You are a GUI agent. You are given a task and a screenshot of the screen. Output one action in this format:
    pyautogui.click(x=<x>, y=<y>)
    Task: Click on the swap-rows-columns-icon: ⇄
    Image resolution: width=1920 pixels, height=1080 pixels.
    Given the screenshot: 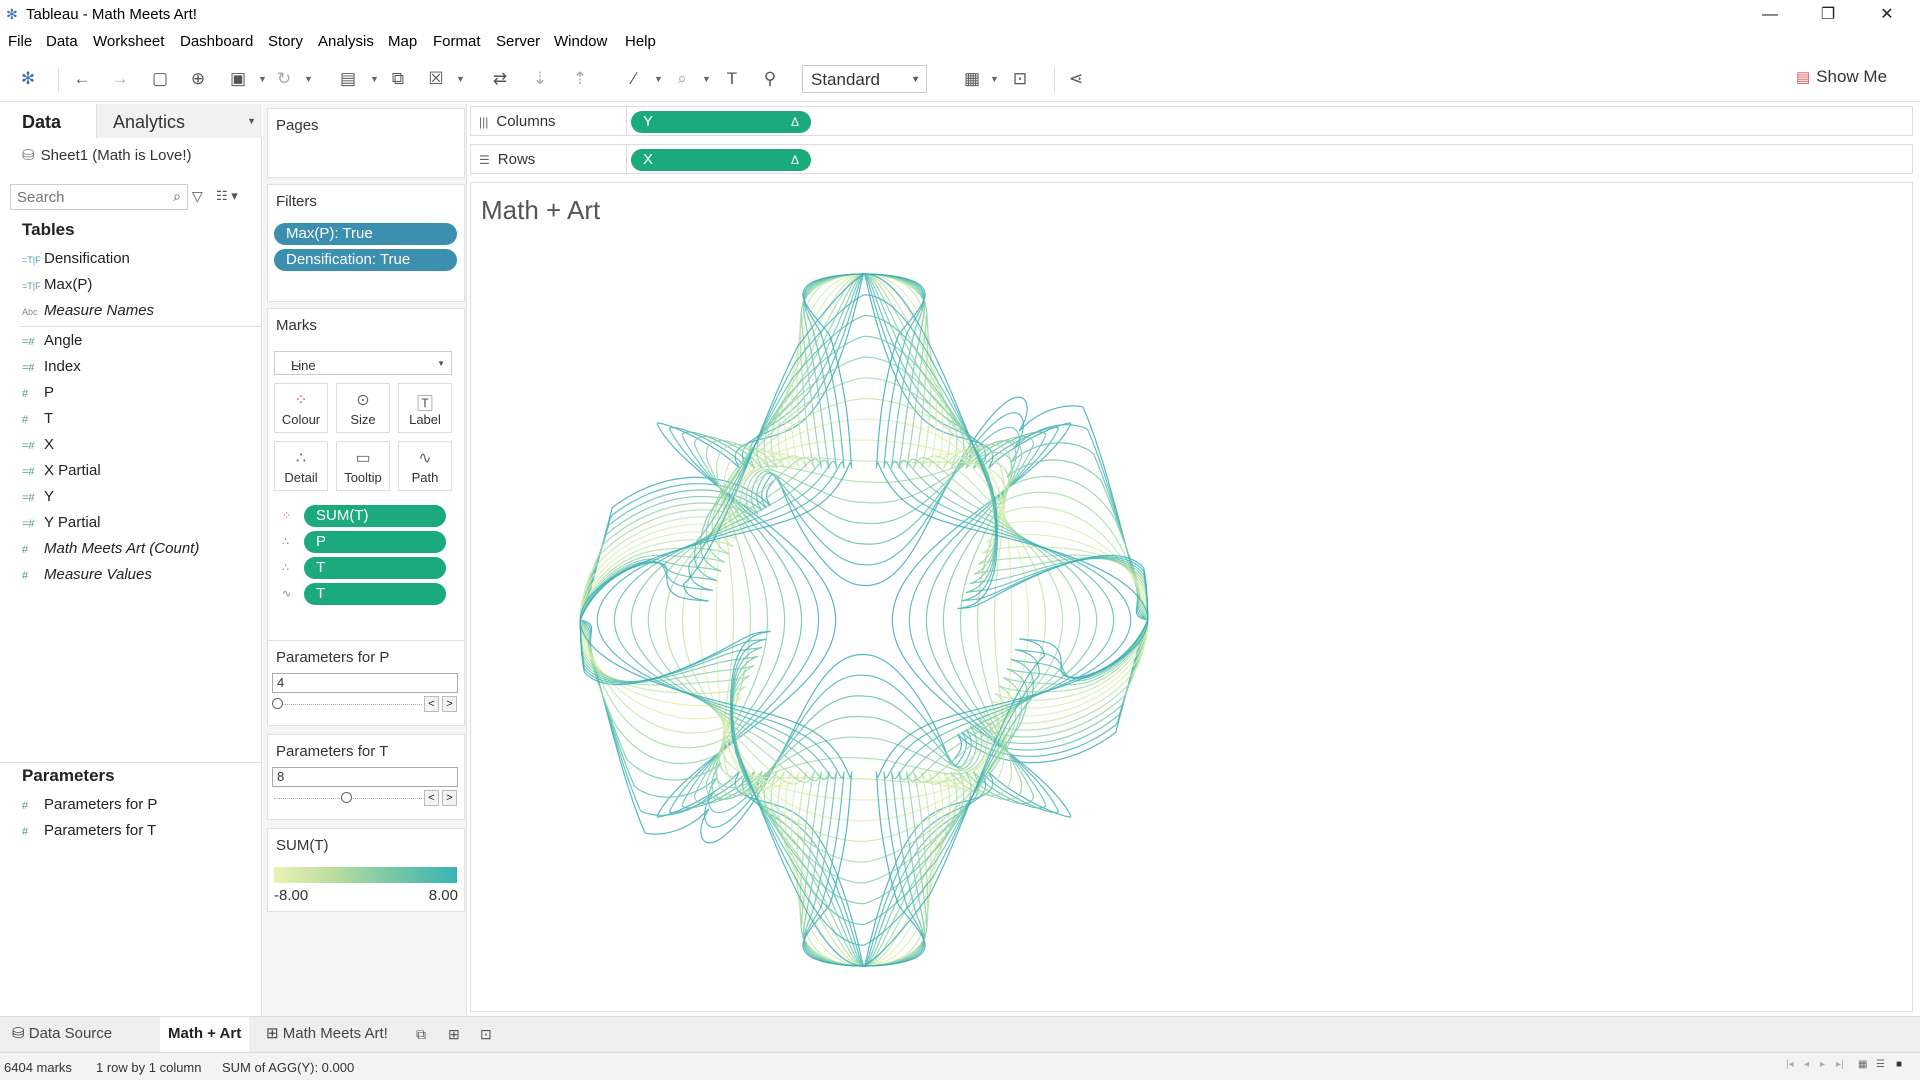 What is the action you would take?
    pyautogui.click(x=500, y=79)
    